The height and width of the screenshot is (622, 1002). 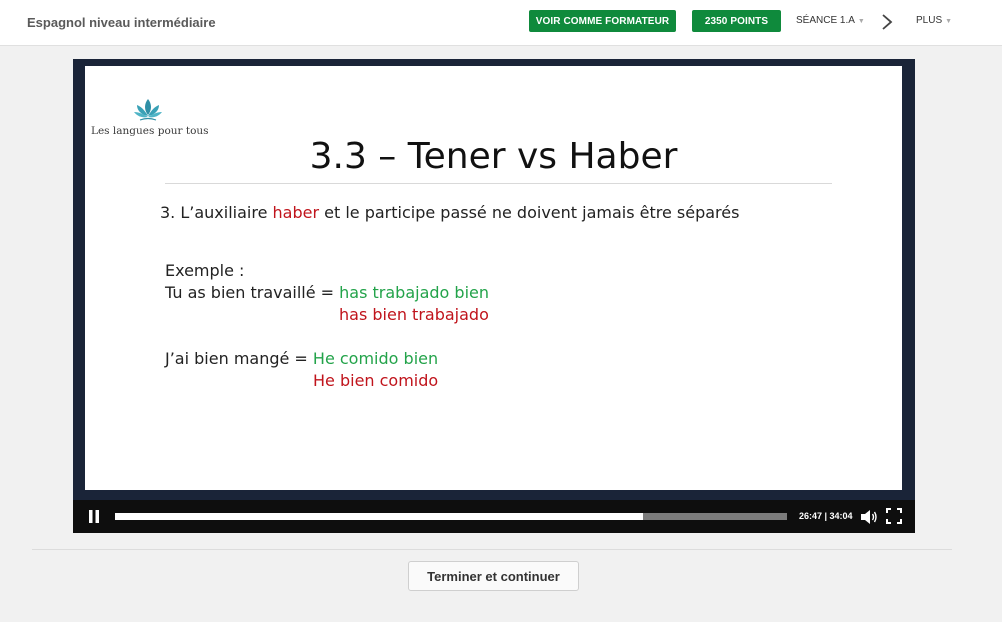 I want to click on example-2-wrong: He bien comido, so click(x=376, y=380).